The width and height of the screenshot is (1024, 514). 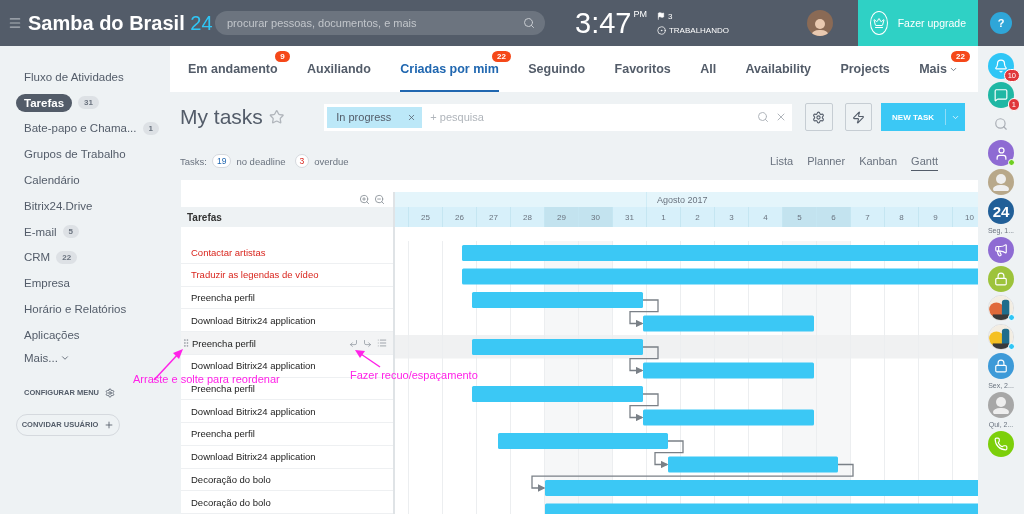 I want to click on filter-chip: In progress, so click(x=375, y=117).